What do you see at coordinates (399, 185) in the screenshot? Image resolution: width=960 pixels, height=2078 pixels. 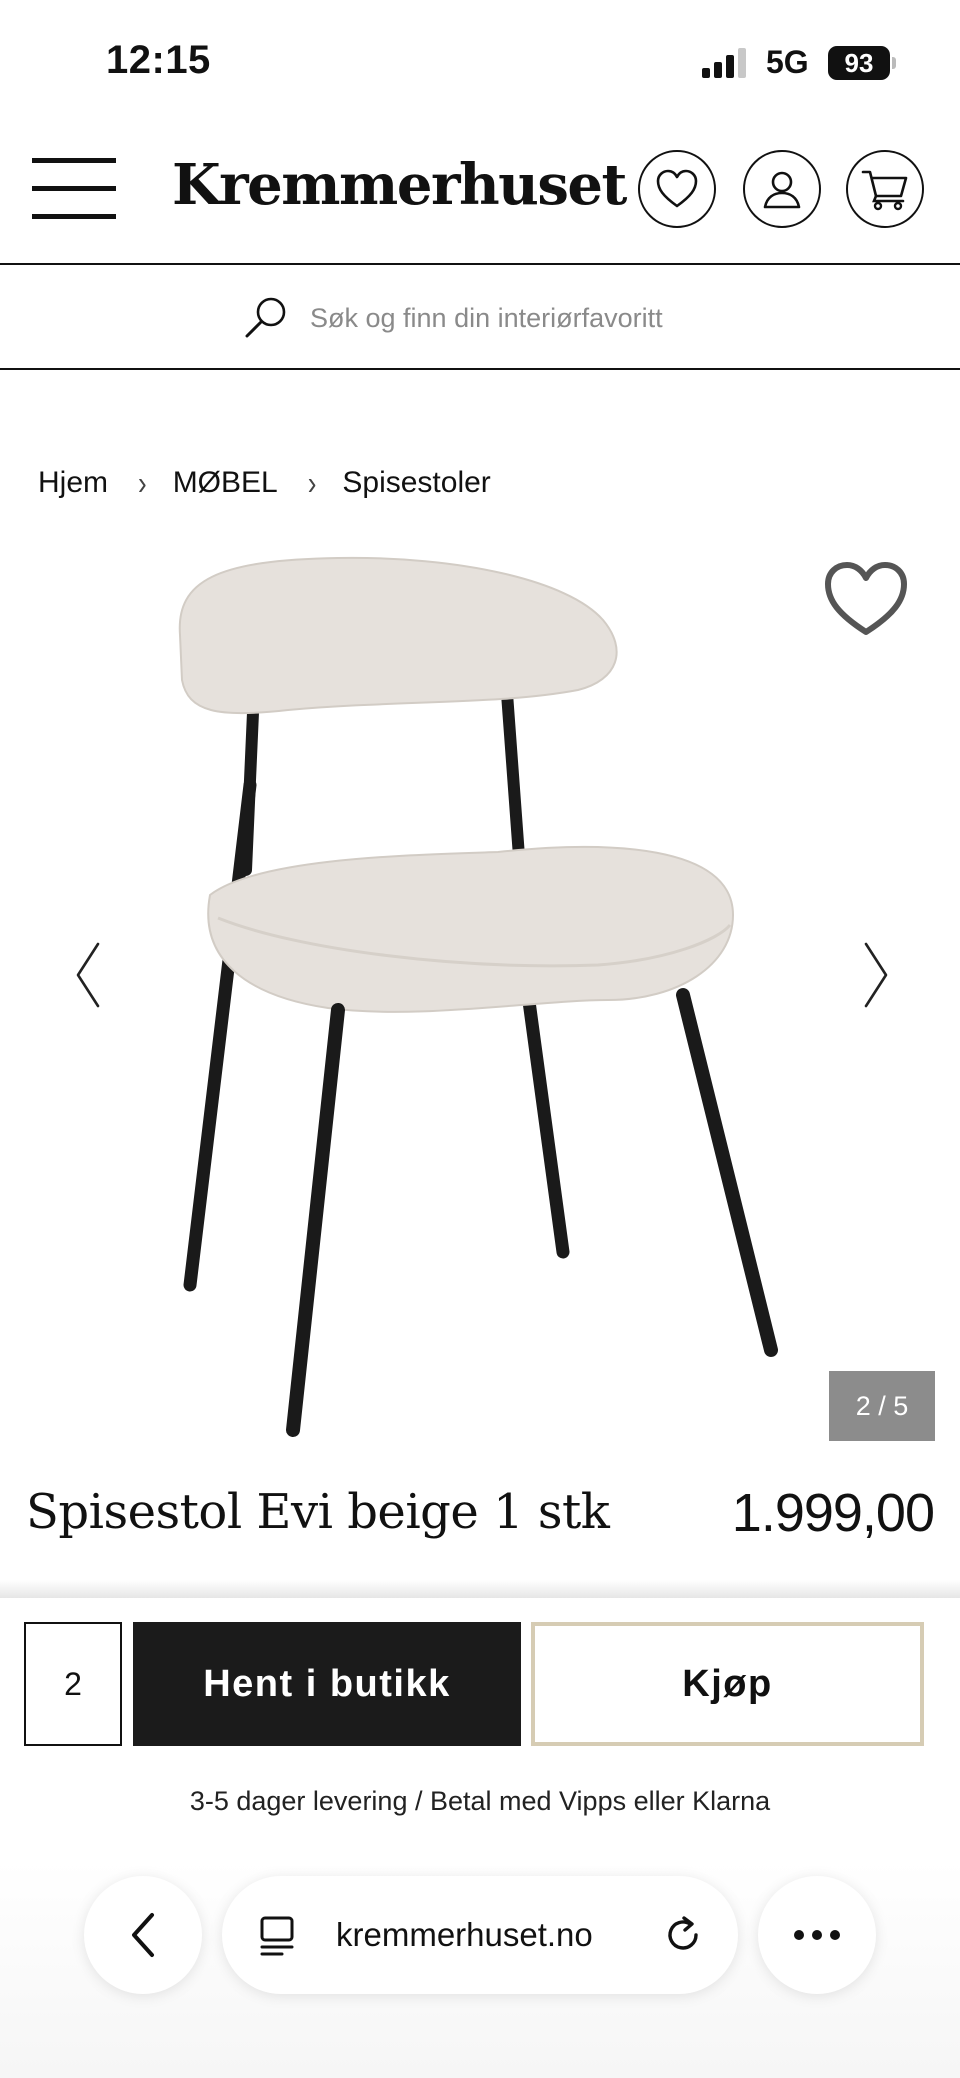 I see `site-logo: Kremmerhuset` at bounding box center [399, 185].